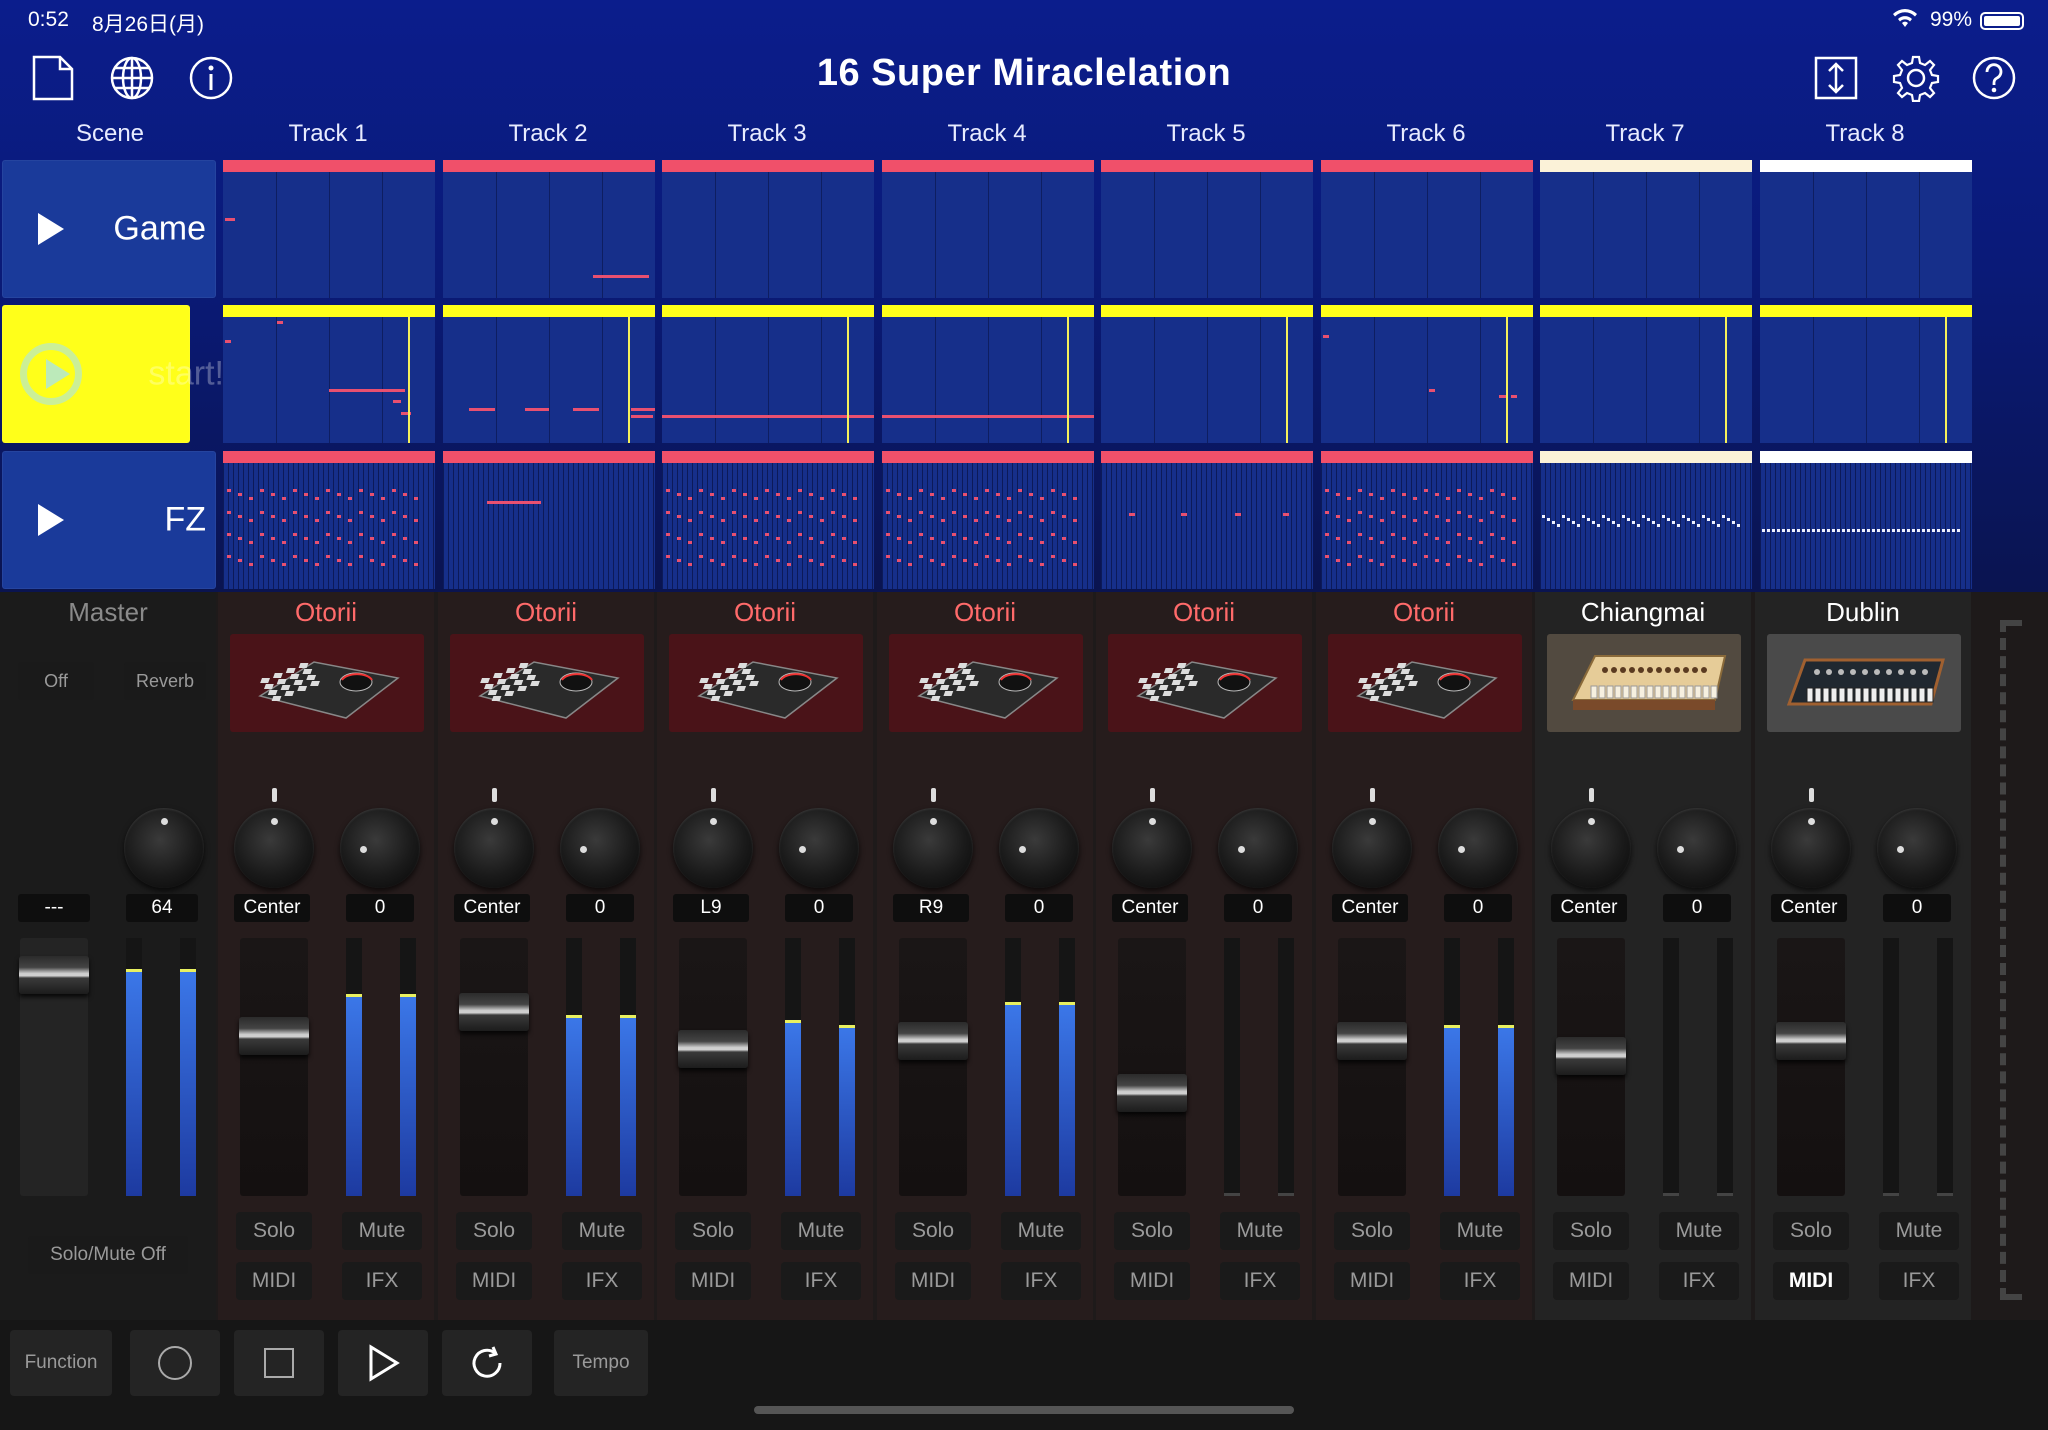  Describe the element at coordinates (1994, 78) in the screenshot. I see `help-icon` at that location.